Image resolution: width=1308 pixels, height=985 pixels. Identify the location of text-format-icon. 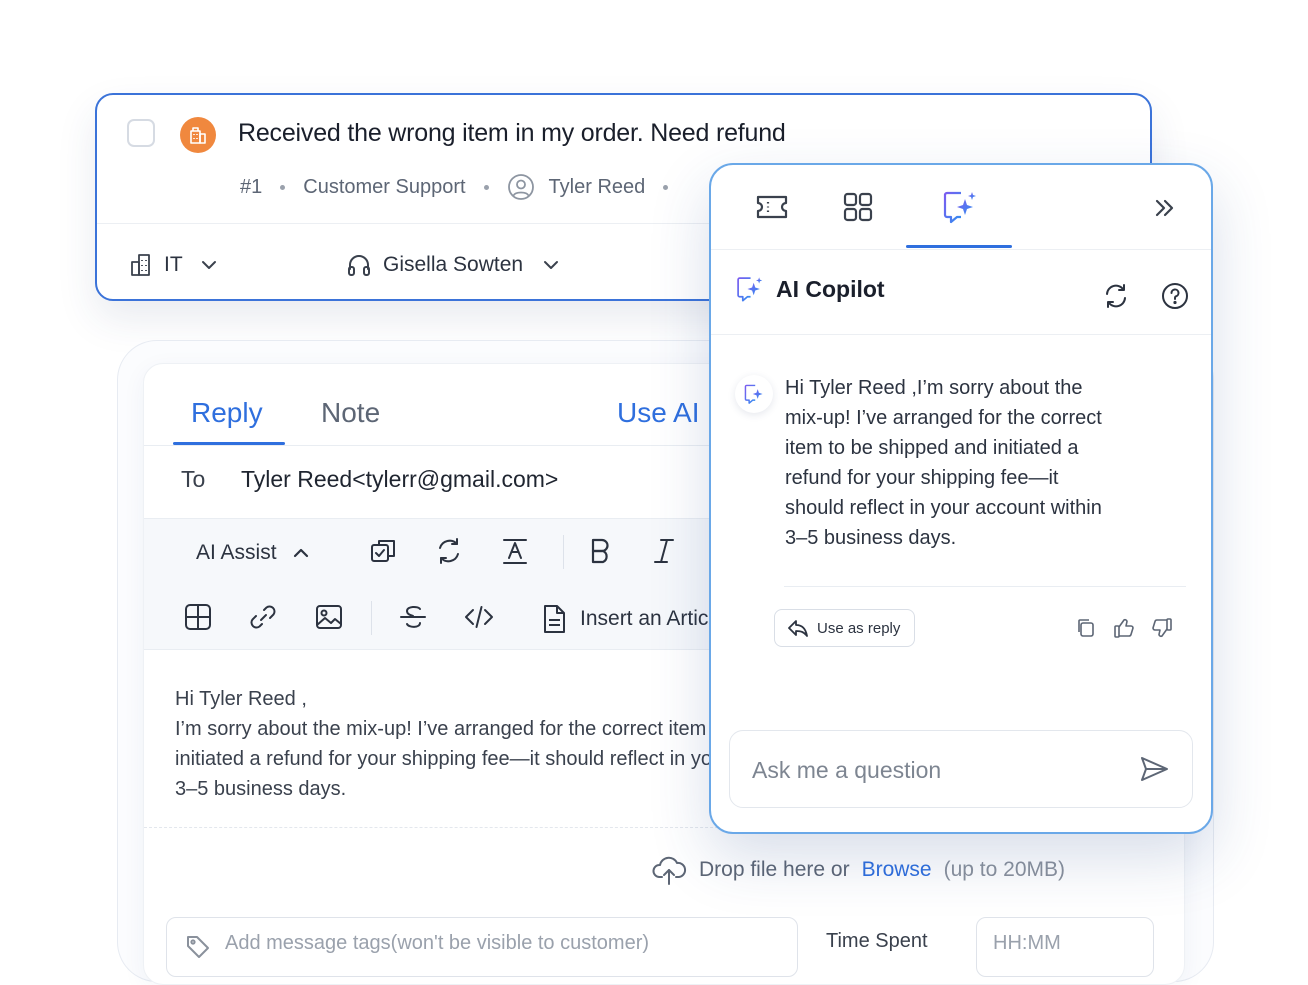
(515, 551).